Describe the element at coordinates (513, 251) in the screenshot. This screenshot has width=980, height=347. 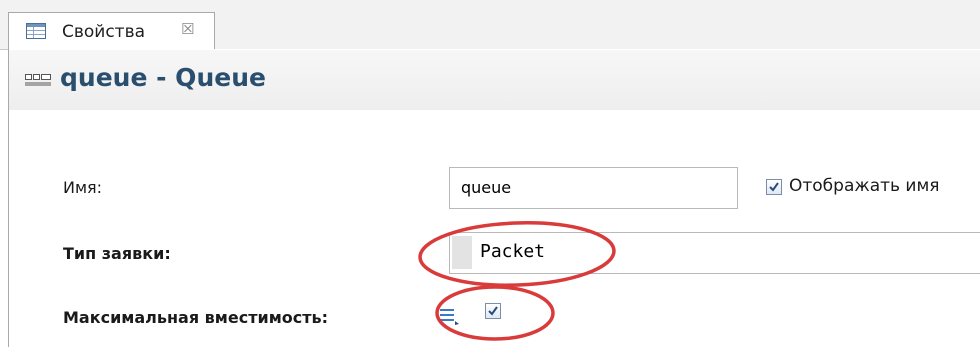
I see `request-type-value: Packet` at that location.